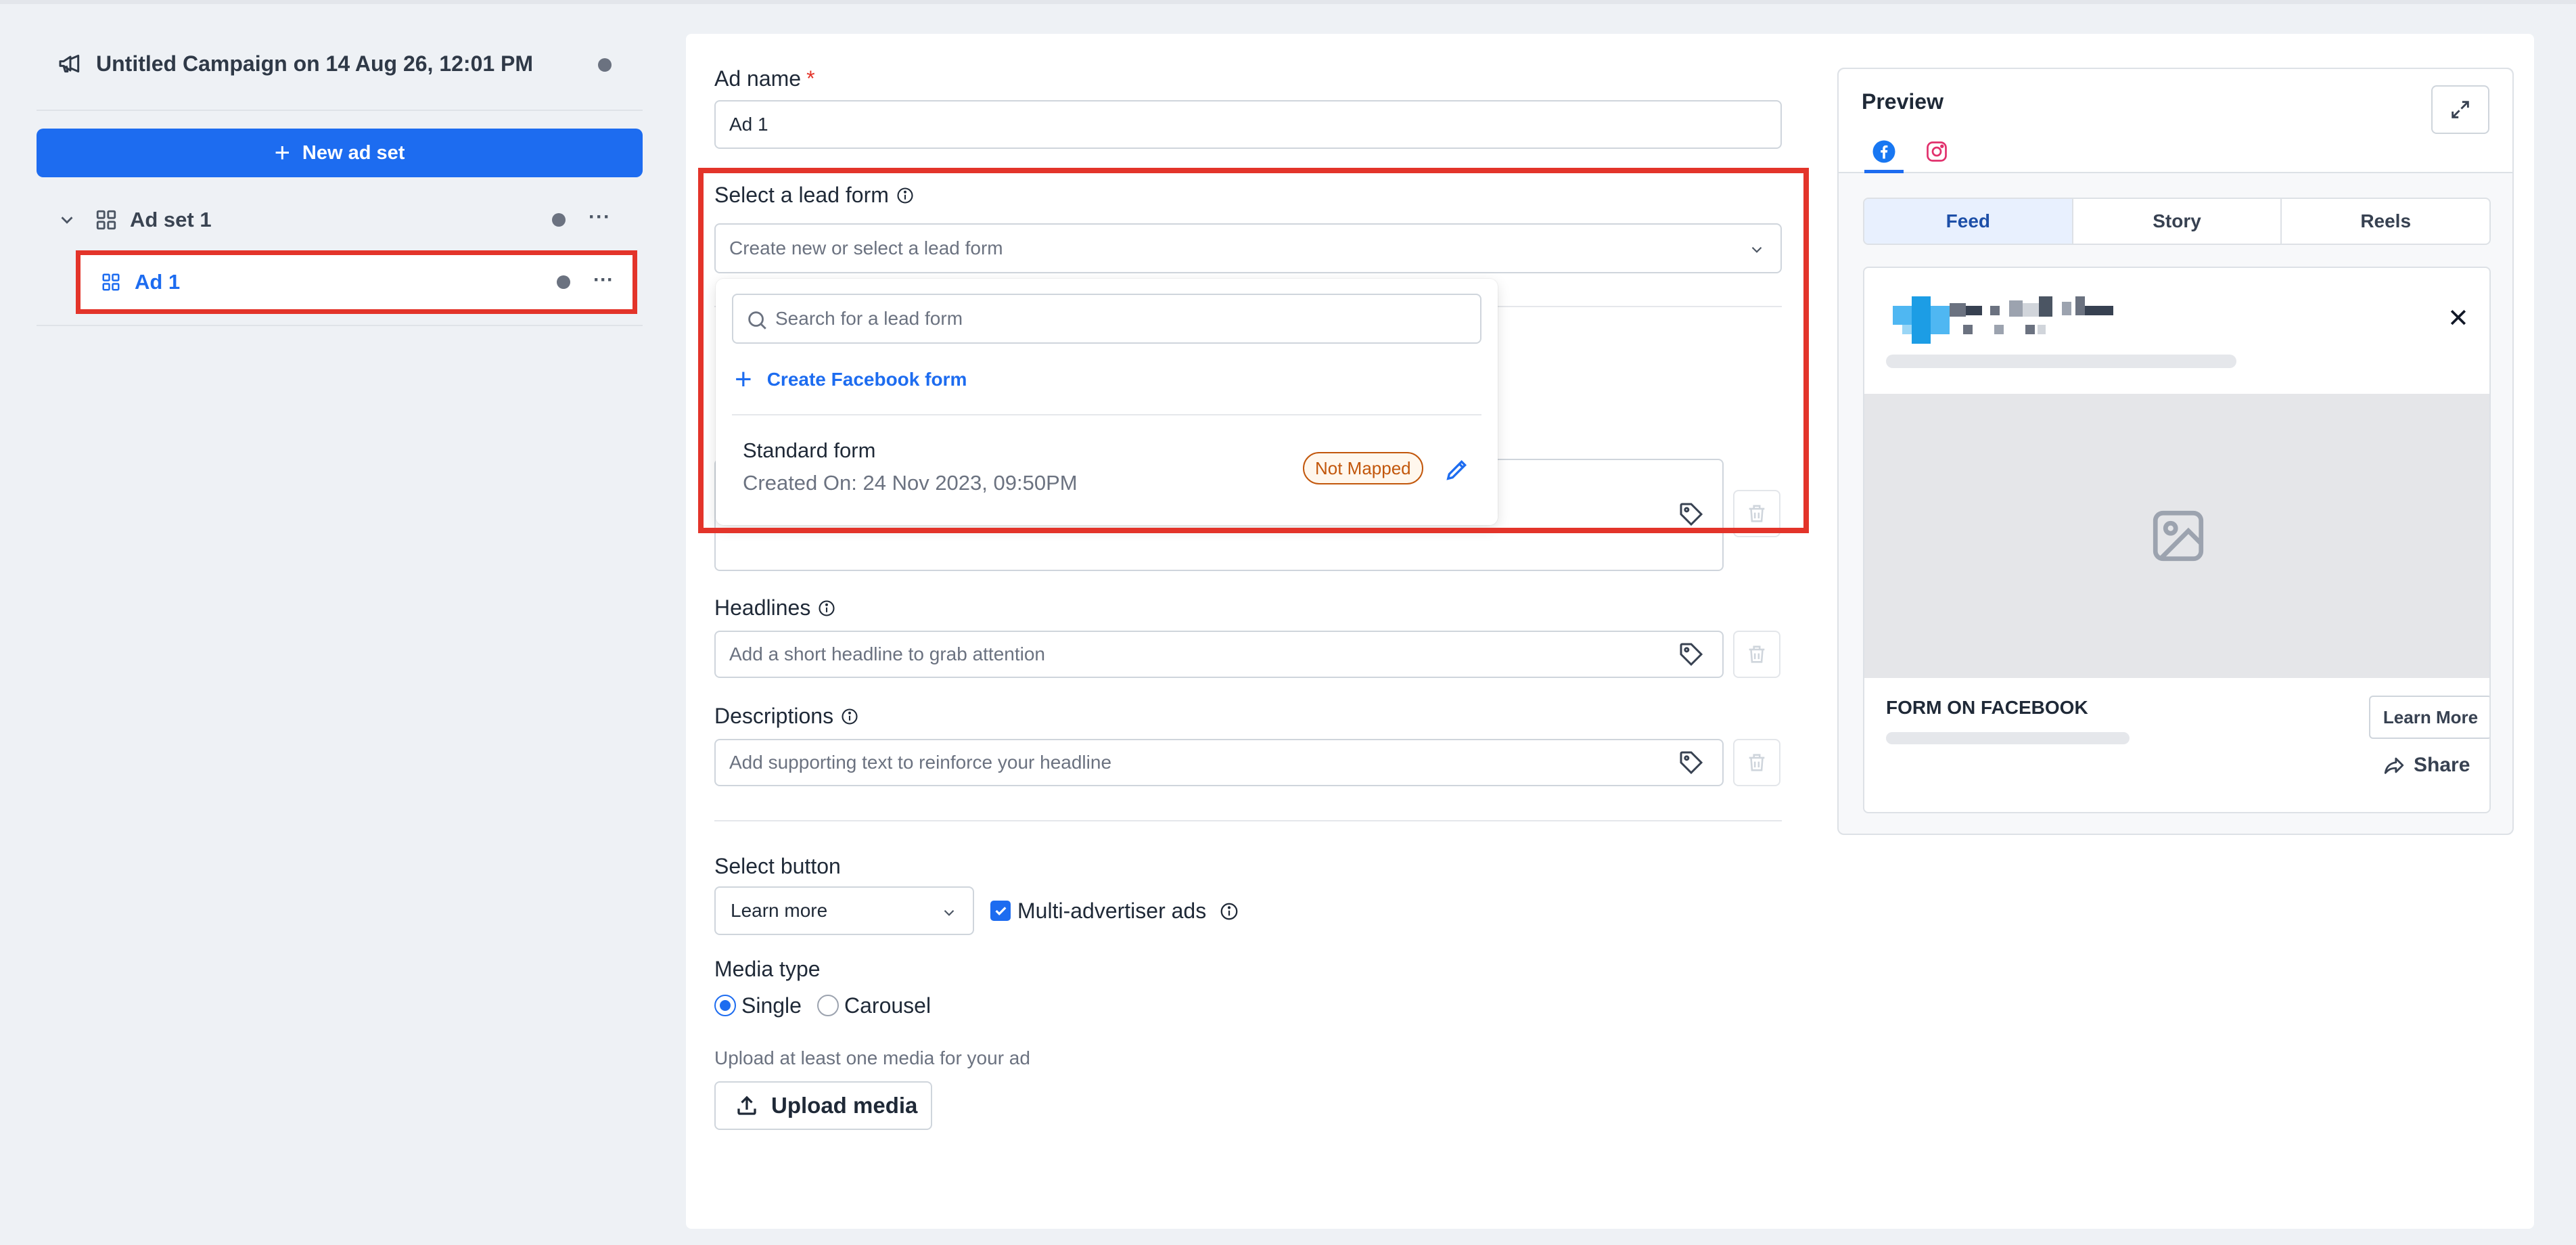  I want to click on headlines-label: Headlines, so click(775, 607).